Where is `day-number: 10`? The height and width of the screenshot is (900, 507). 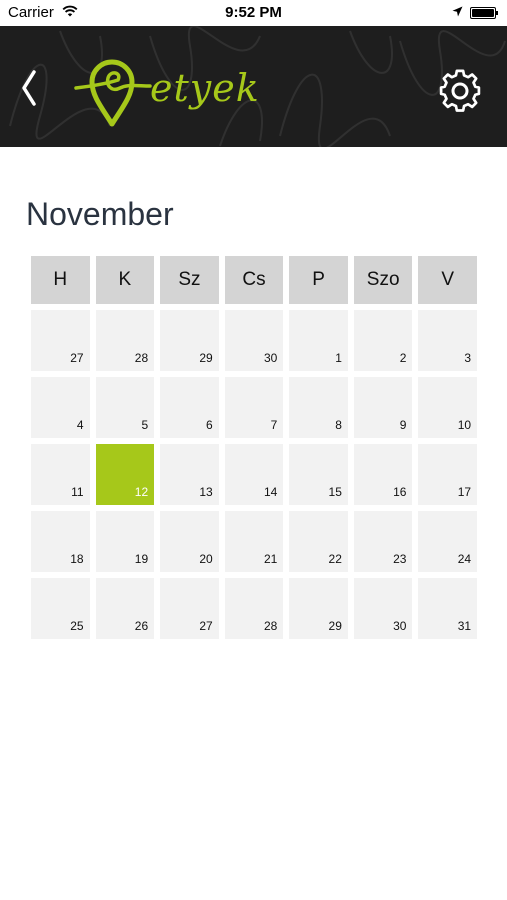
day-number: 10 is located at coordinates (464, 425).